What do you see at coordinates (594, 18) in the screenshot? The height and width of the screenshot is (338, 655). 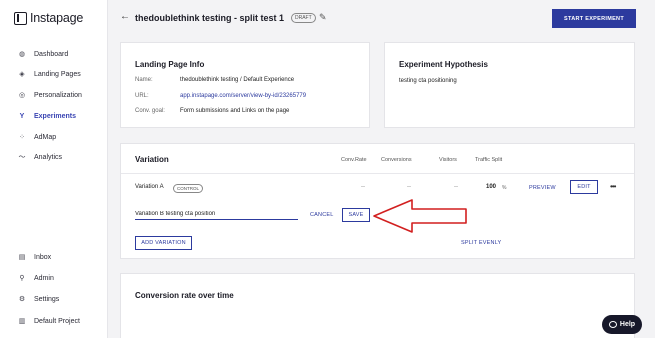 I see `start-experiment-button: START EXPERIMENT` at bounding box center [594, 18].